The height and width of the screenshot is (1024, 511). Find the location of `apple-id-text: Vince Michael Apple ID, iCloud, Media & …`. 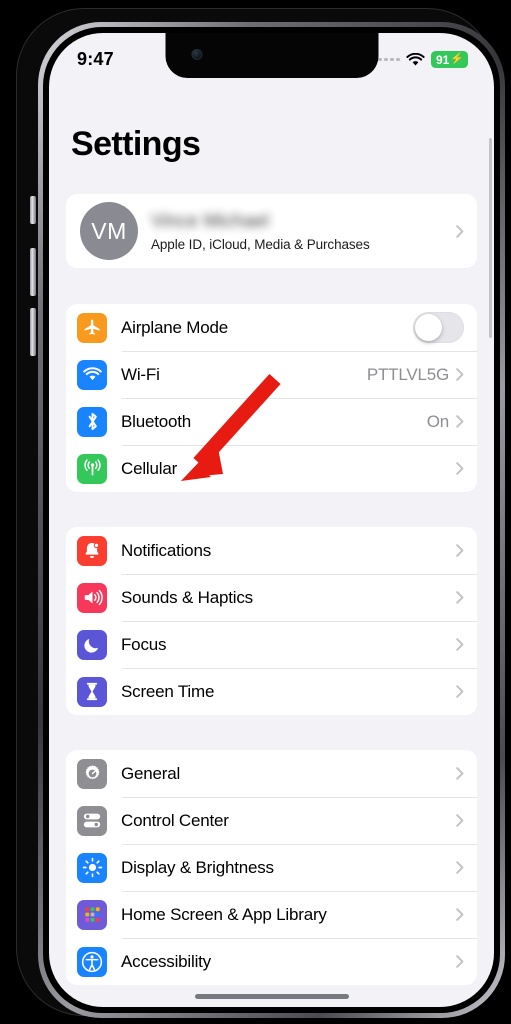

apple-id-text: Vince Michael Apple ID, iCloud, Media & … is located at coordinates (303, 231).